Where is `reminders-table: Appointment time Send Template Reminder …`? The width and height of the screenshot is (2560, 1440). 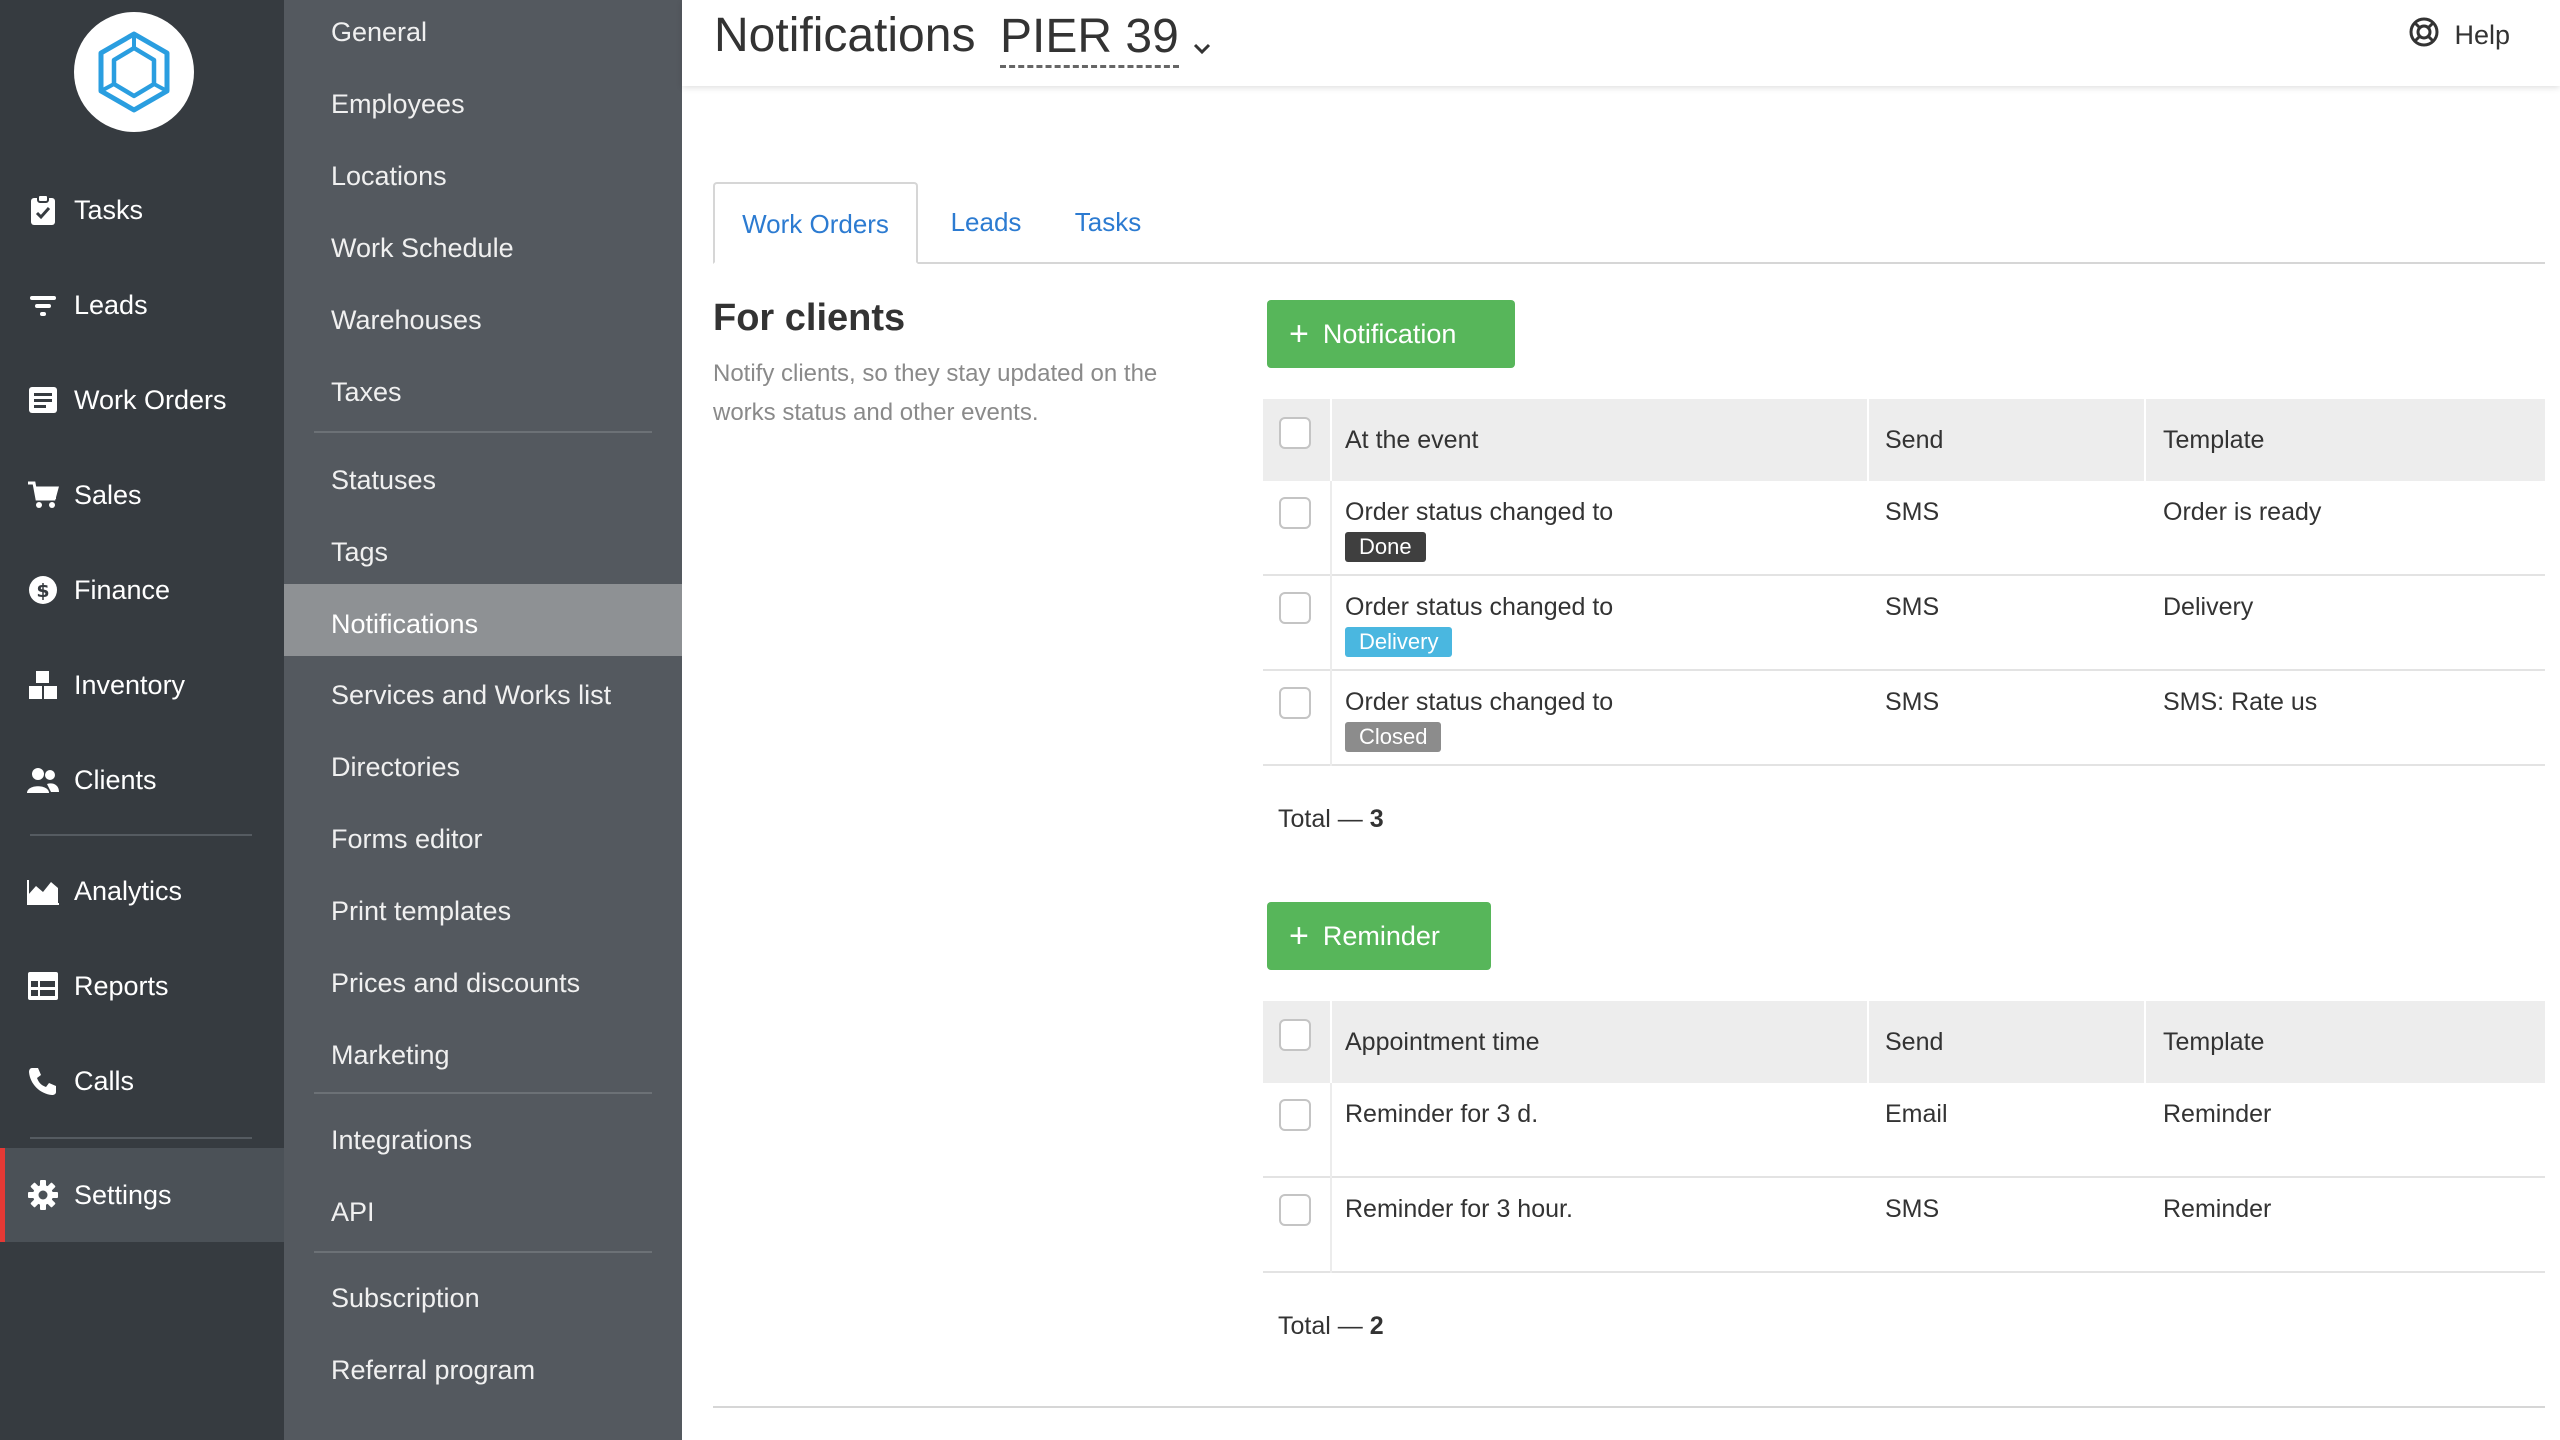
reminders-table: Appointment time Send Template Reminder … is located at coordinates (1904, 1137).